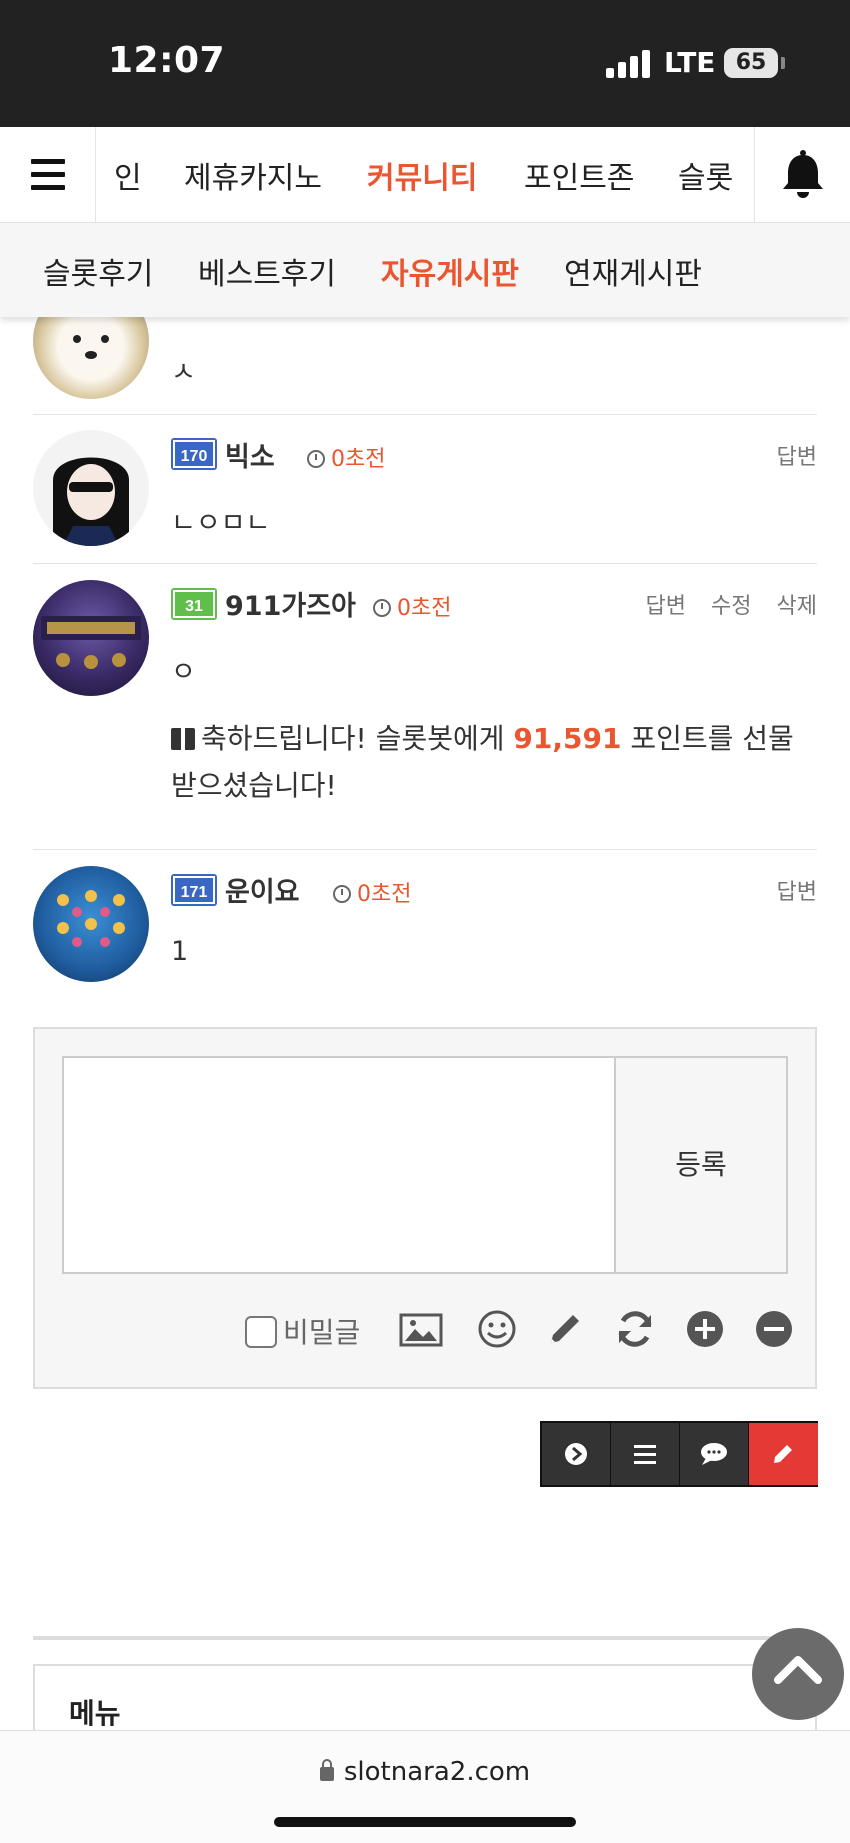 This screenshot has width=850, height=1843. What do you see at coordinates (339, 1165) in the screenshot?
I see `comment-textarea` at bounding box center [339, 1165].